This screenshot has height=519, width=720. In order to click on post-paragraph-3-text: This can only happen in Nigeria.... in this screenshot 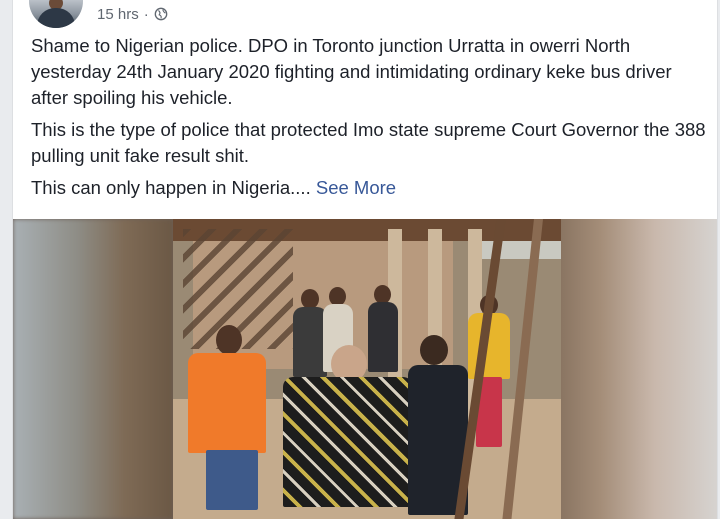, I will do `click(171, 187)`.